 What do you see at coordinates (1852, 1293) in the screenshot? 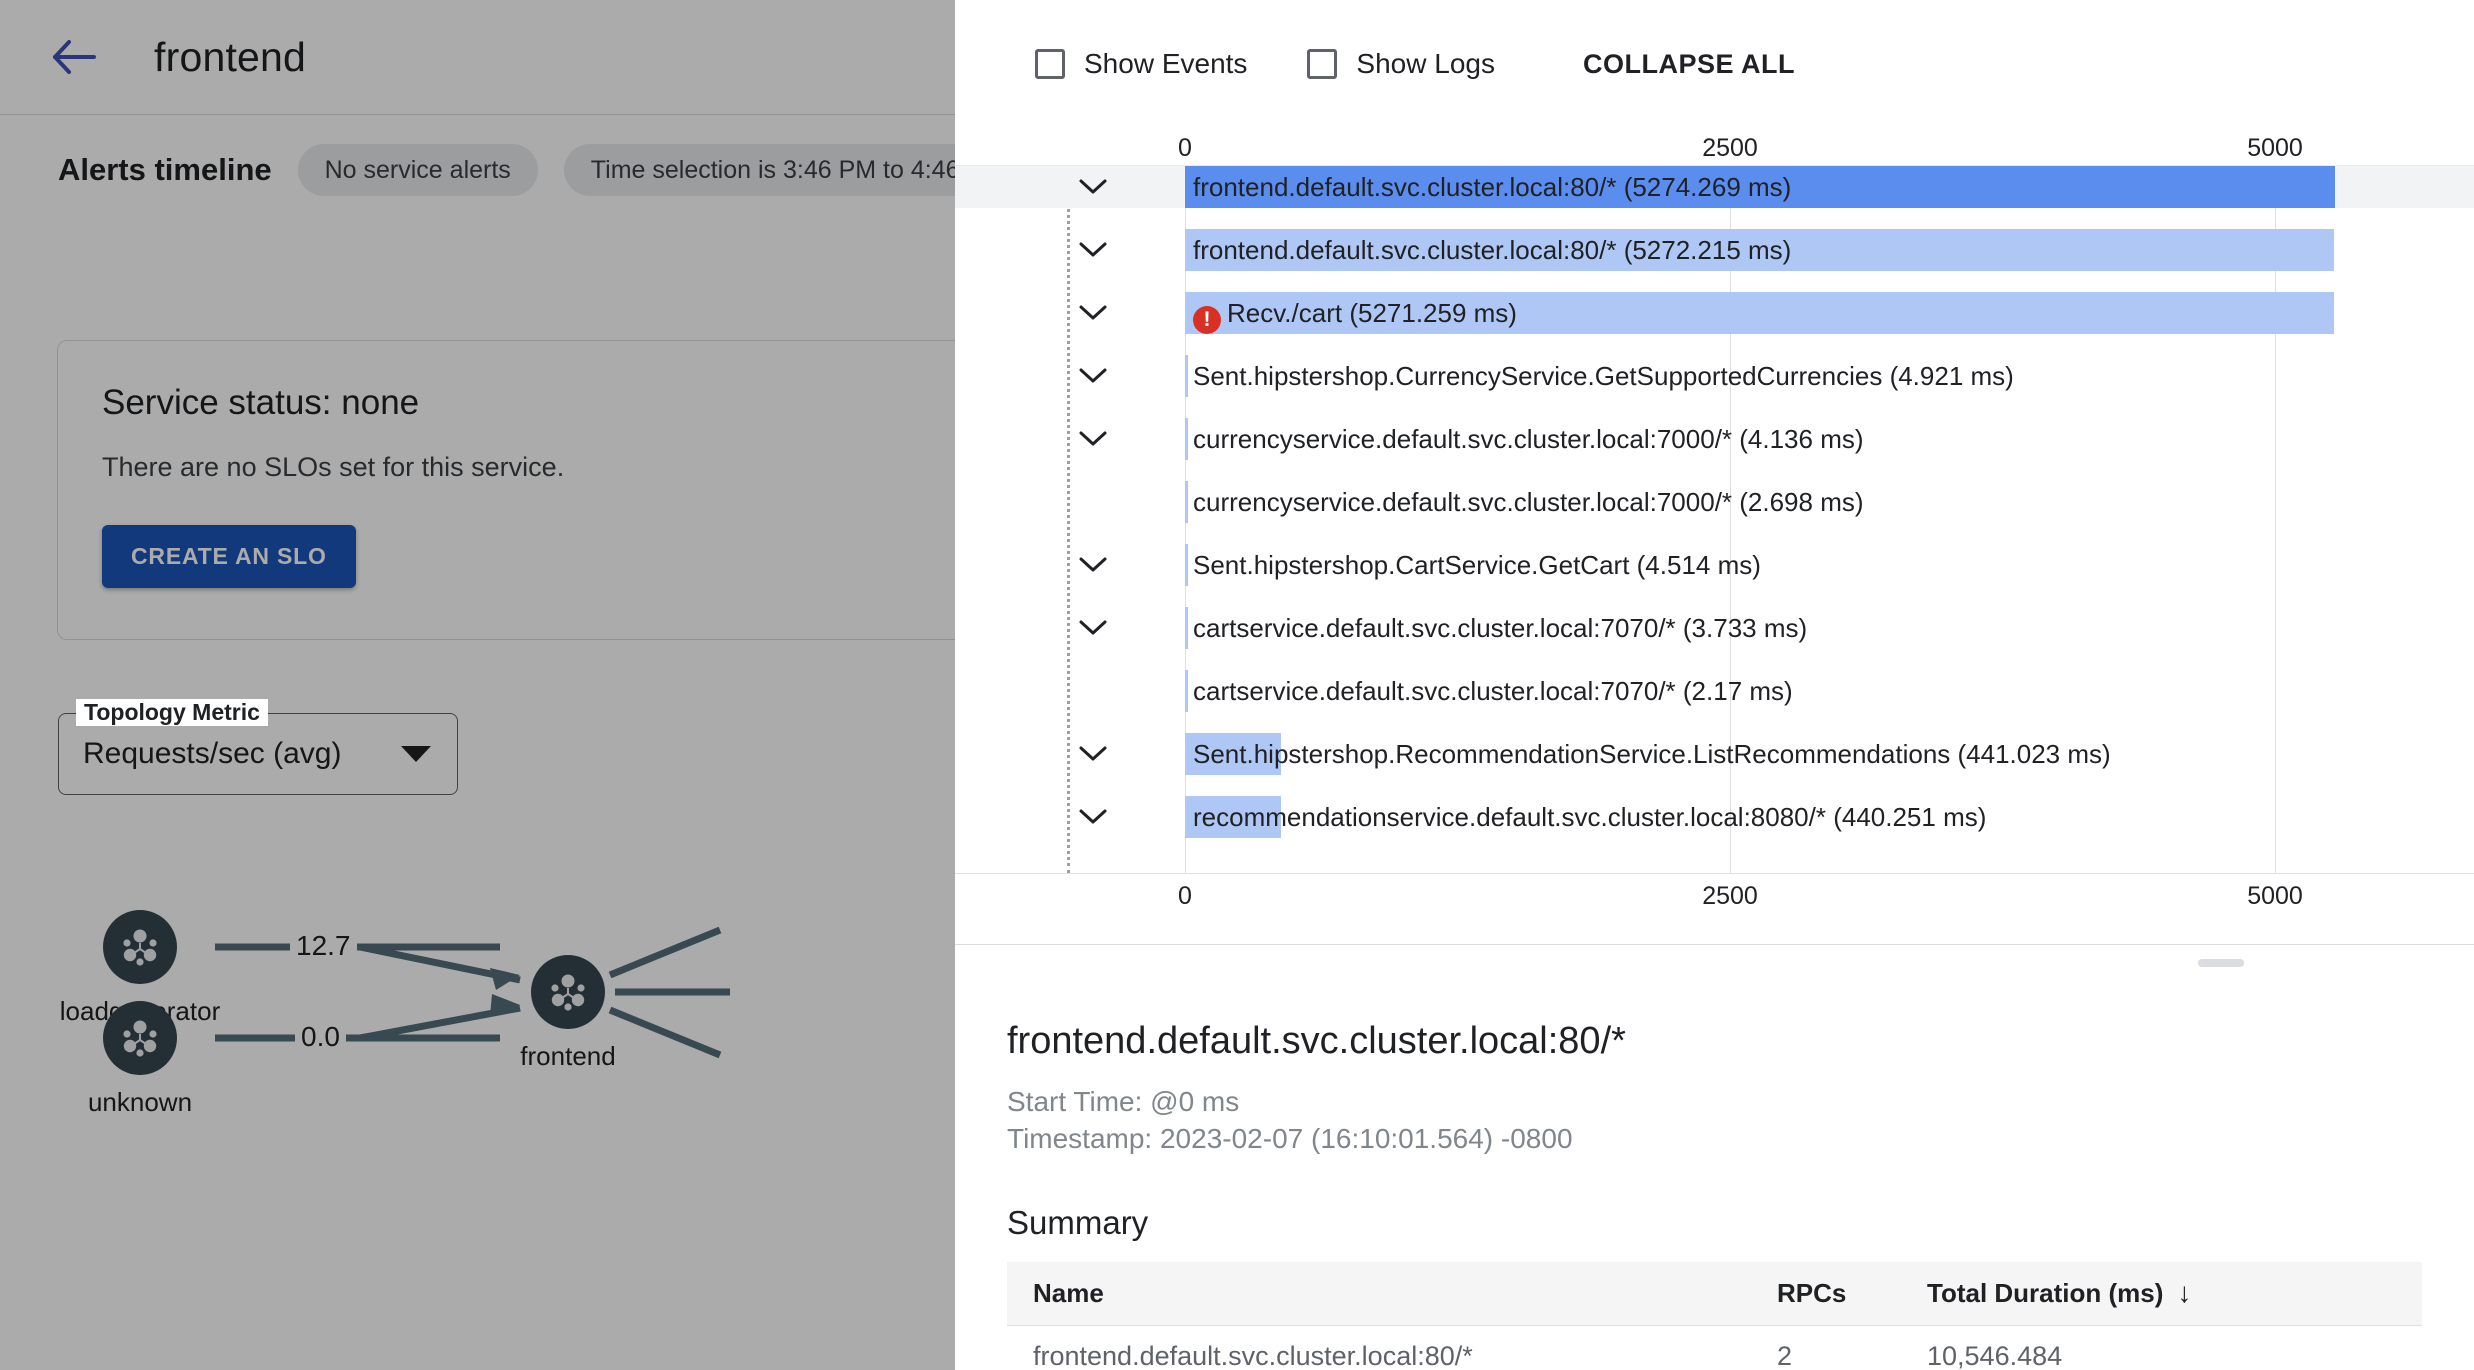
I see `column-header-rpcs: RPCs` at bounding box center [1852, 1293].